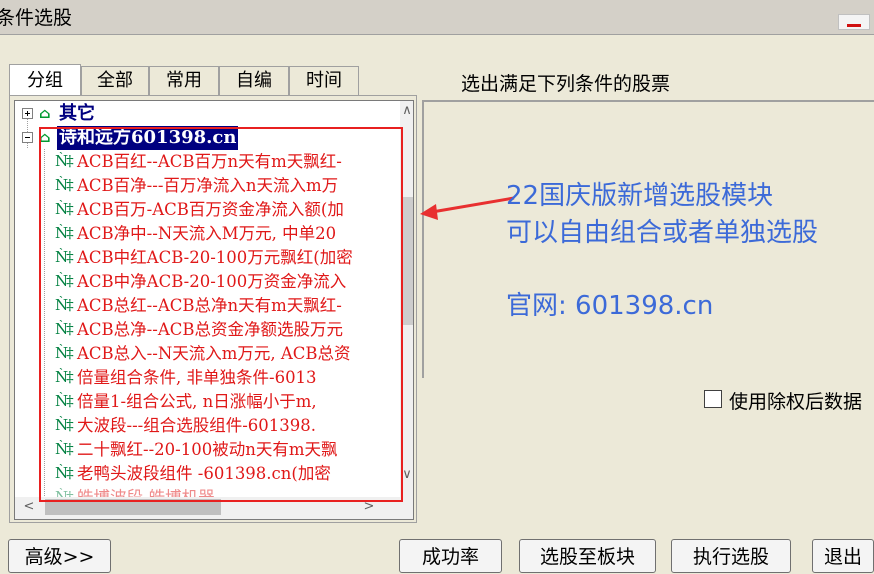 Image resolution: width=874 pixels, height=574 pixels. I want to click on scroll-left-icon: <, so click(29, 506).